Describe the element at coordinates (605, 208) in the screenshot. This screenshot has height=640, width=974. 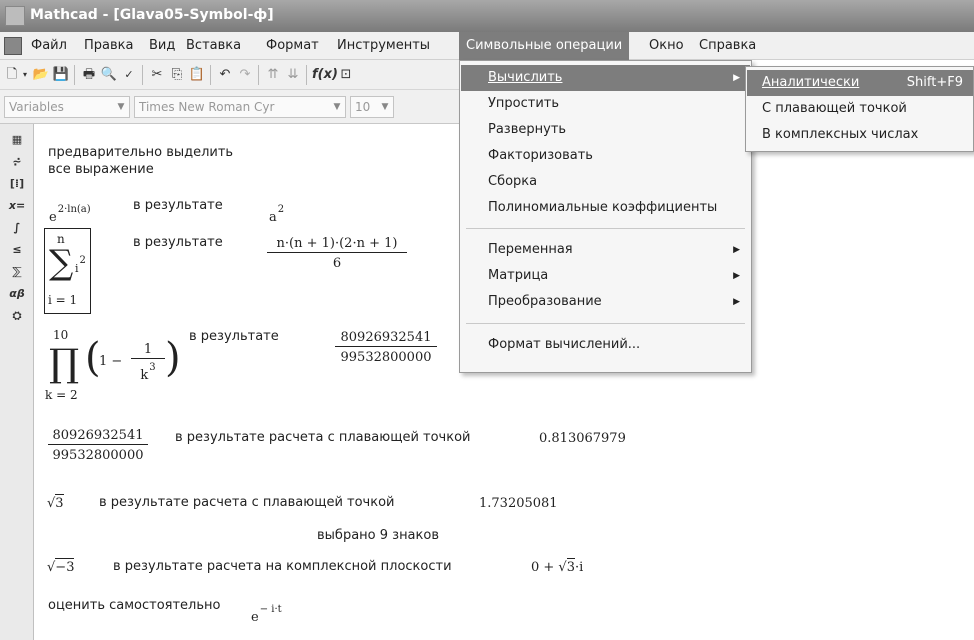
I see `menu-item-polynomial-coefficients: Полиномиальные коэффициенты` at that location.